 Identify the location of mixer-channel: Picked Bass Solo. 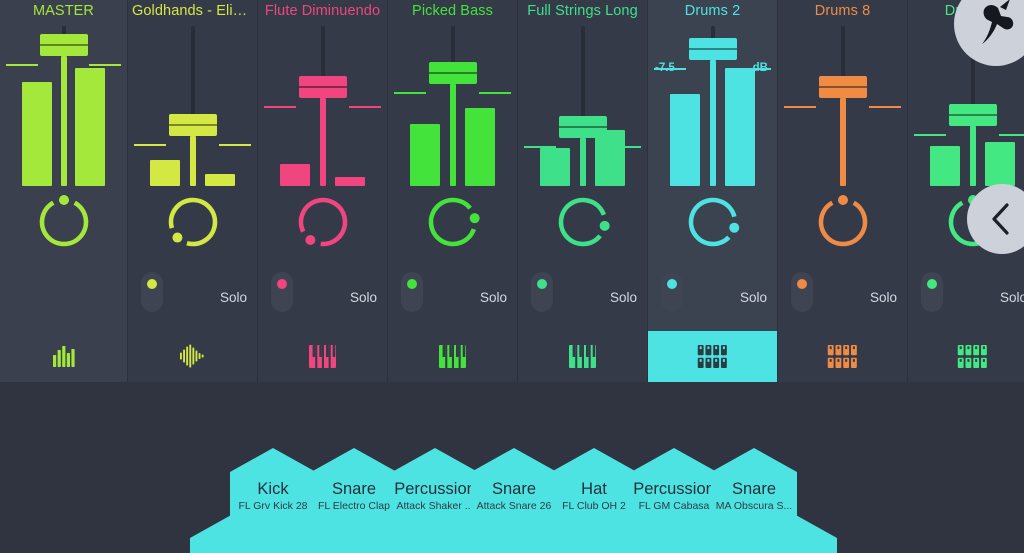
(453, 191).